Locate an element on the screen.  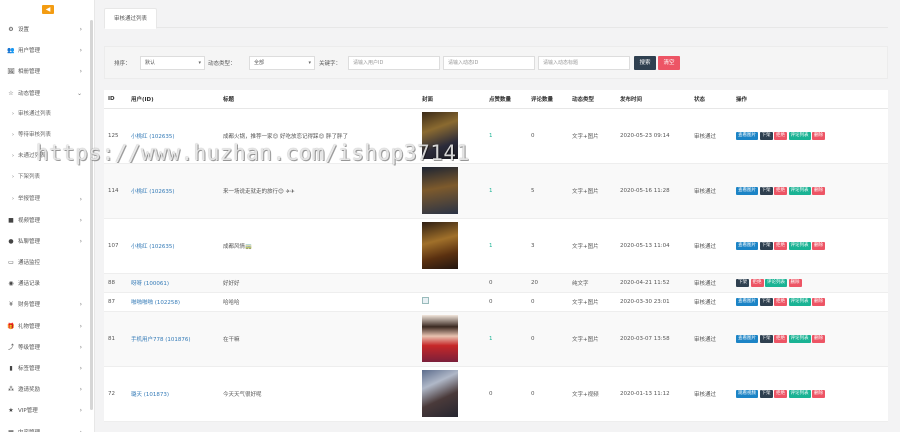
cell-title: 成都火锅，推荐一家😊 好吃放恋记得踩😊 胖了胖了 is located at coordinates (318, 136).